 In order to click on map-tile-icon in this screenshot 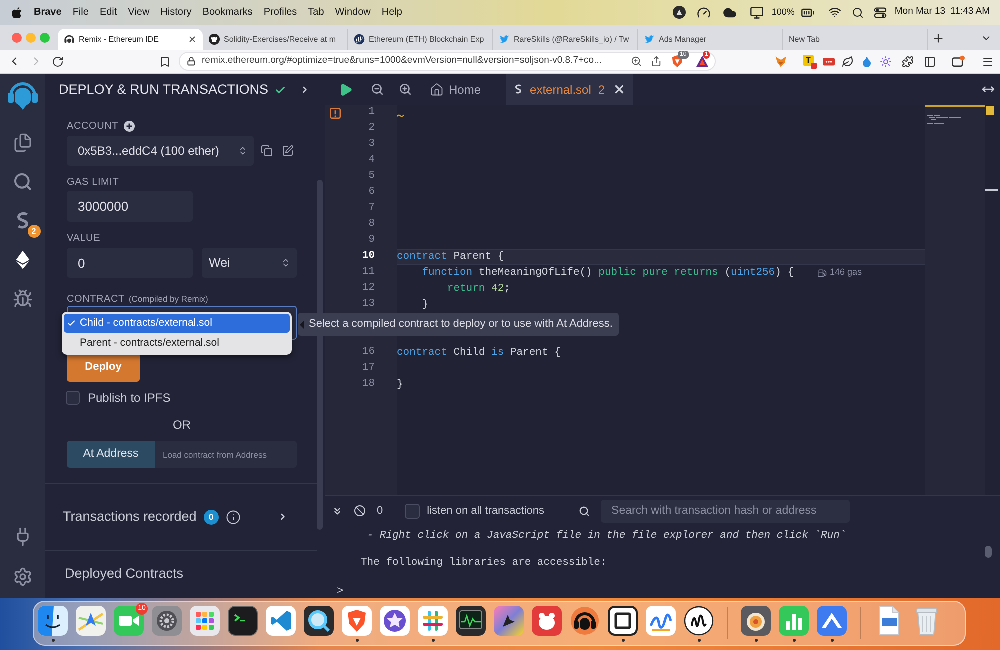, I will do `click(91, 621)`.